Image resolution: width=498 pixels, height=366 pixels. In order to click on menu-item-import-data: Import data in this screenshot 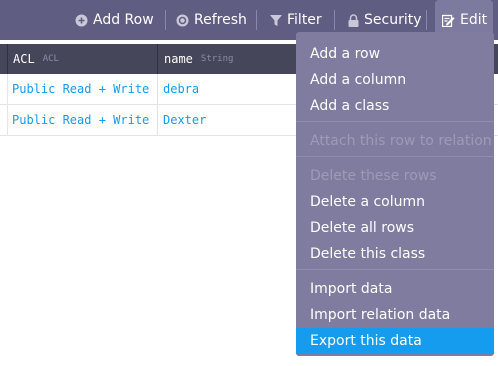, I will do `click(395, 289)`.